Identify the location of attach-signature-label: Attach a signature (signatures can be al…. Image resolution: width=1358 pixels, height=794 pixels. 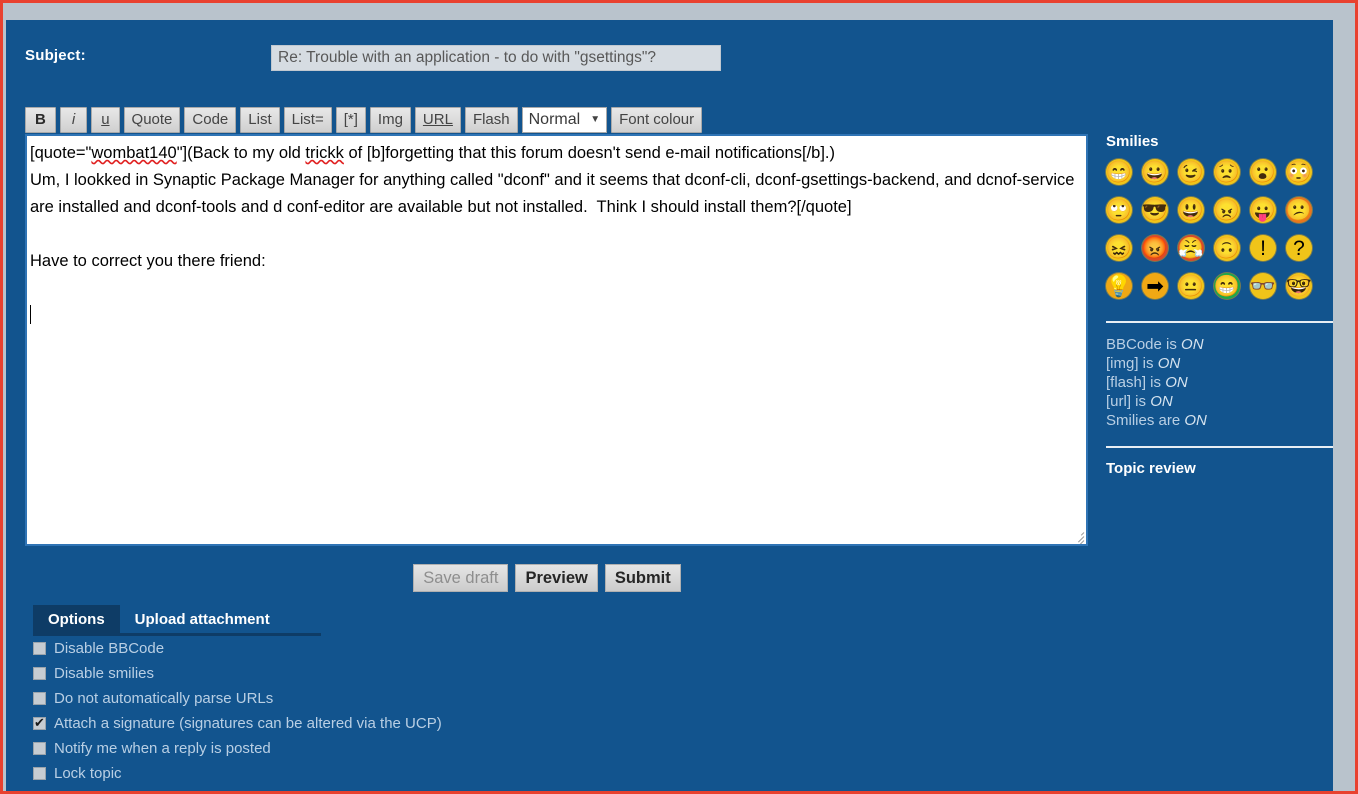
(248, 723).